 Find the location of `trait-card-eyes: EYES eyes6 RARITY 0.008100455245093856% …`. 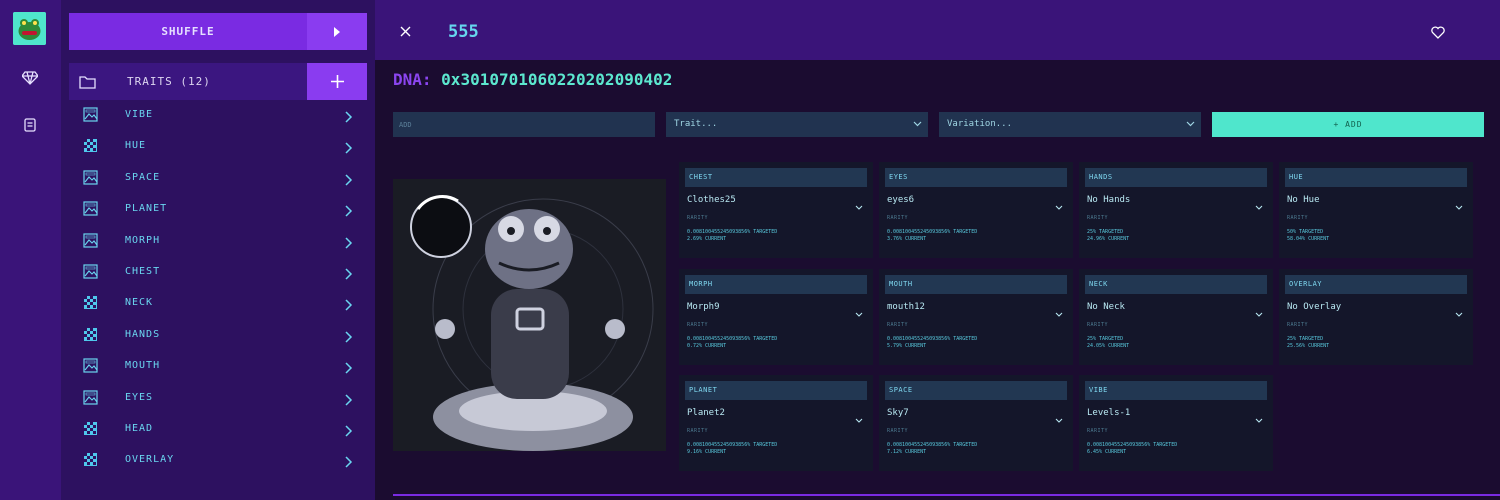

trait-card-eyes: EYES eyes6 RARITY 0.008100455245093856% … is located at coordinates (976, 210).